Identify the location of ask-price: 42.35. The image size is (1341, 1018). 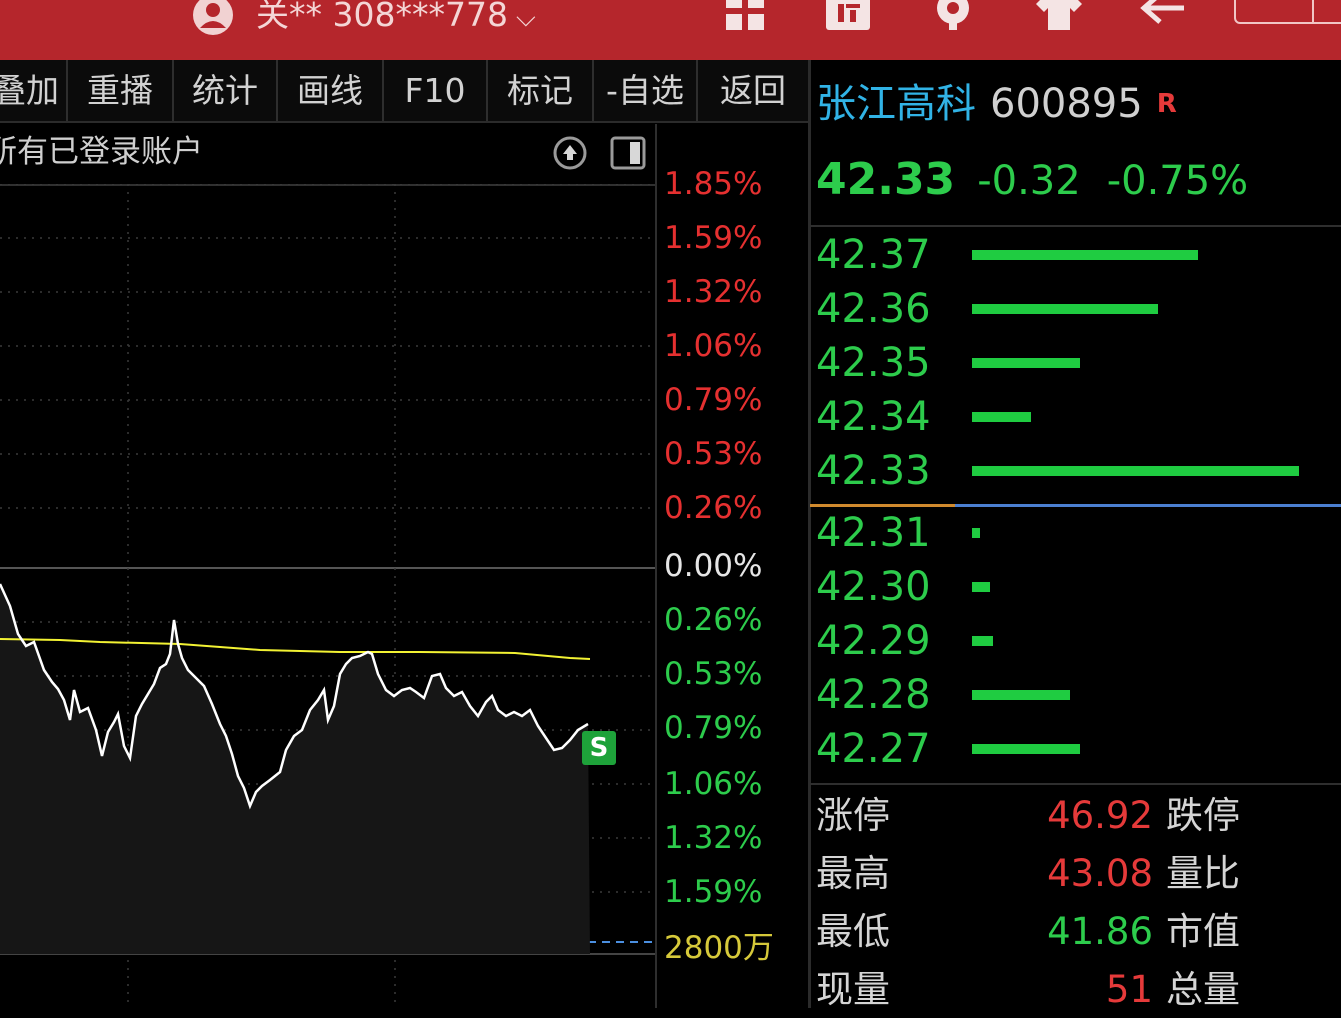
(873, 363).